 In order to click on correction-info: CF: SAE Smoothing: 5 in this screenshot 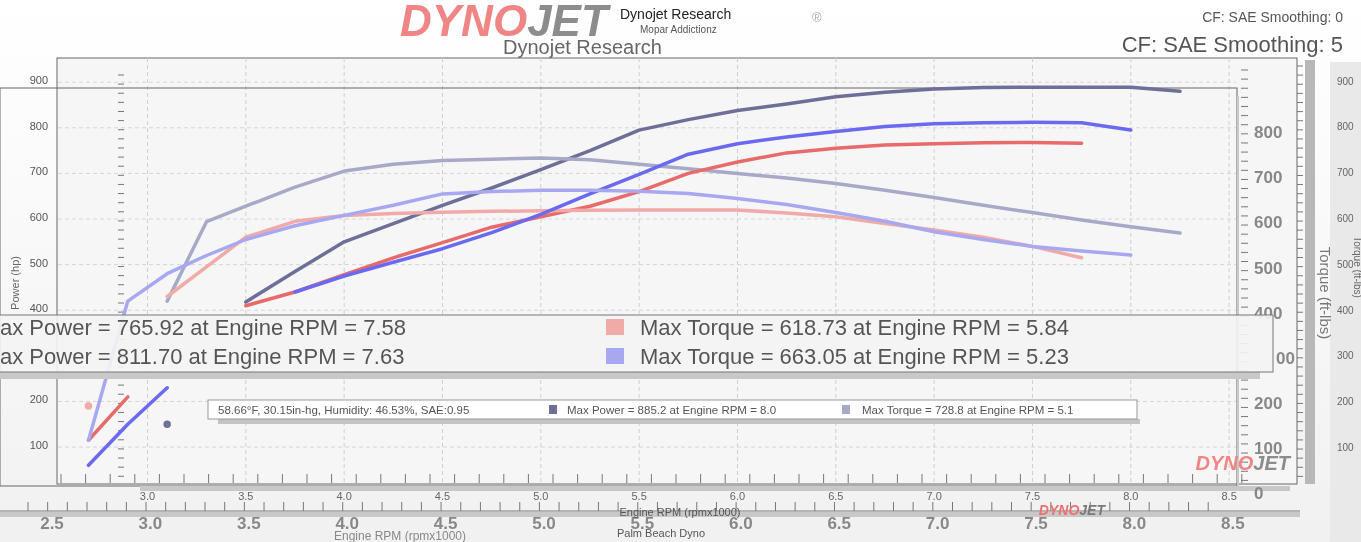, I will do `click(1232, 44)`.